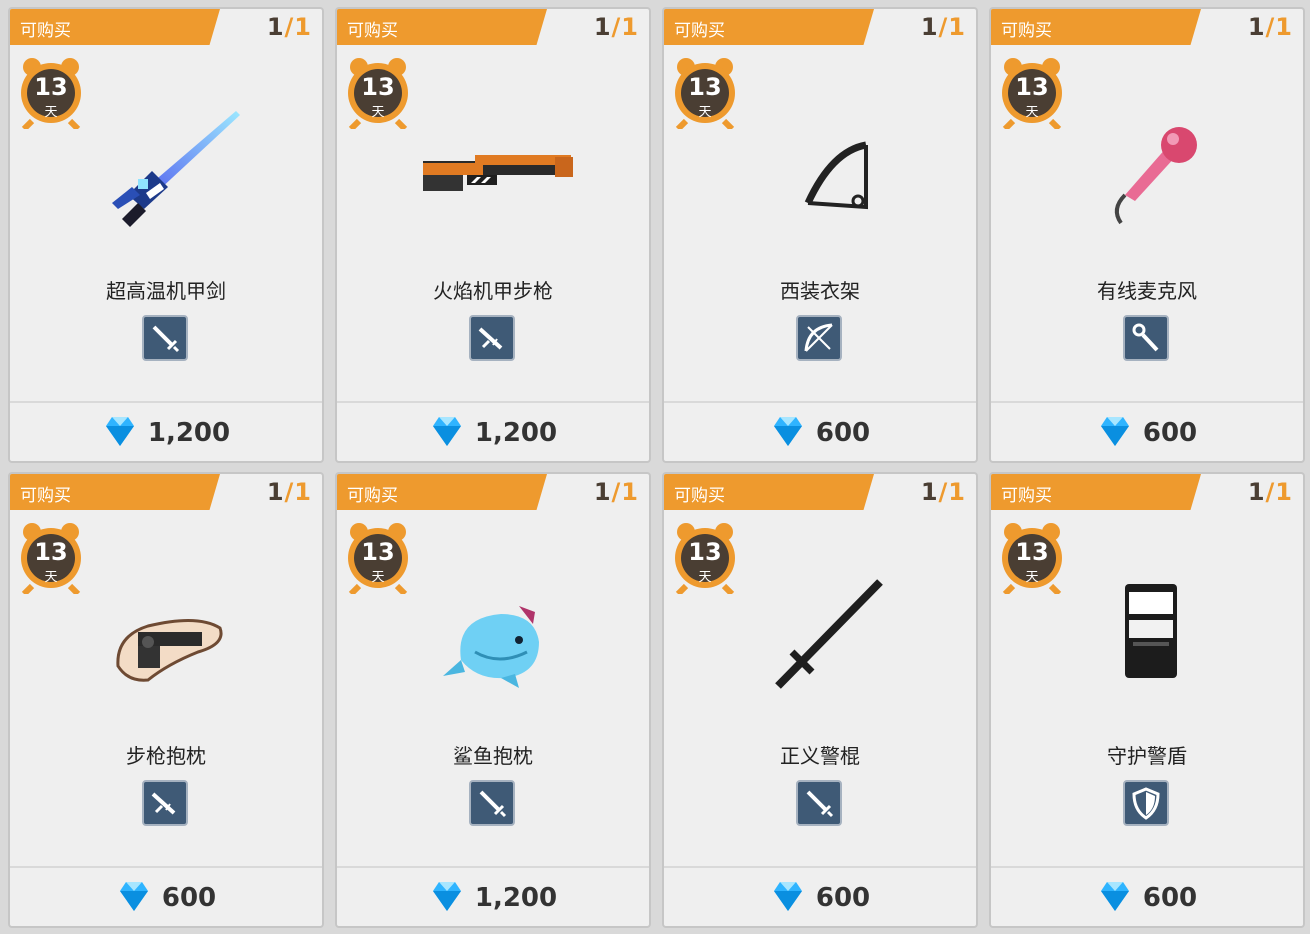 This screenshot has width=1310, height=934. I want to click on shop-item-card: 可购买 1/1 13 天 正义警棍 600, so click(820, 700).